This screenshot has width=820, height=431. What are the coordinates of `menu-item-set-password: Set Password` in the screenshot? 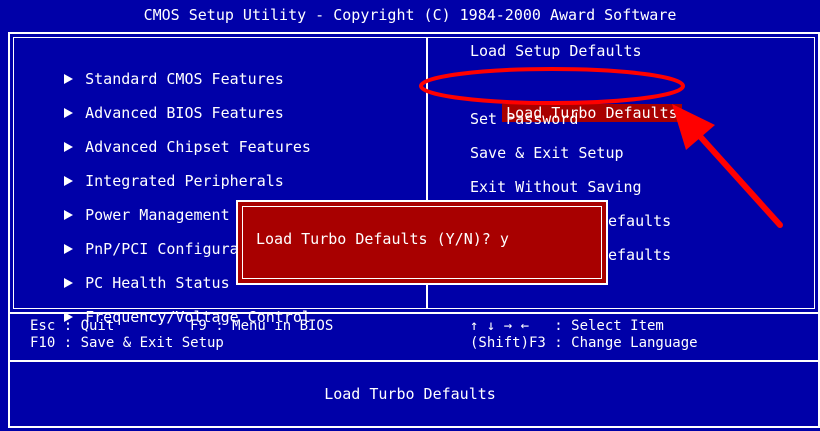 It's located at (524, 119).